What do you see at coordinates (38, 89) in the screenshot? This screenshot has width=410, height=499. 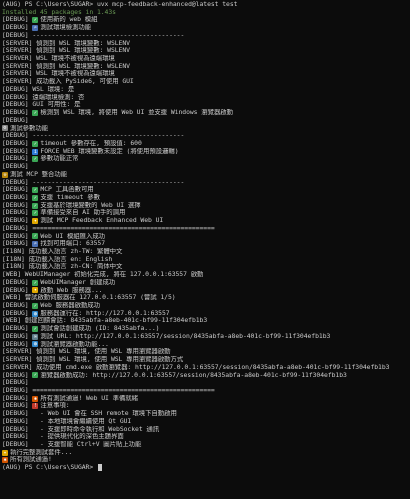 I see `line-text: [DEBUG] WSL 環境: 是` at bounding box center [38, 89].